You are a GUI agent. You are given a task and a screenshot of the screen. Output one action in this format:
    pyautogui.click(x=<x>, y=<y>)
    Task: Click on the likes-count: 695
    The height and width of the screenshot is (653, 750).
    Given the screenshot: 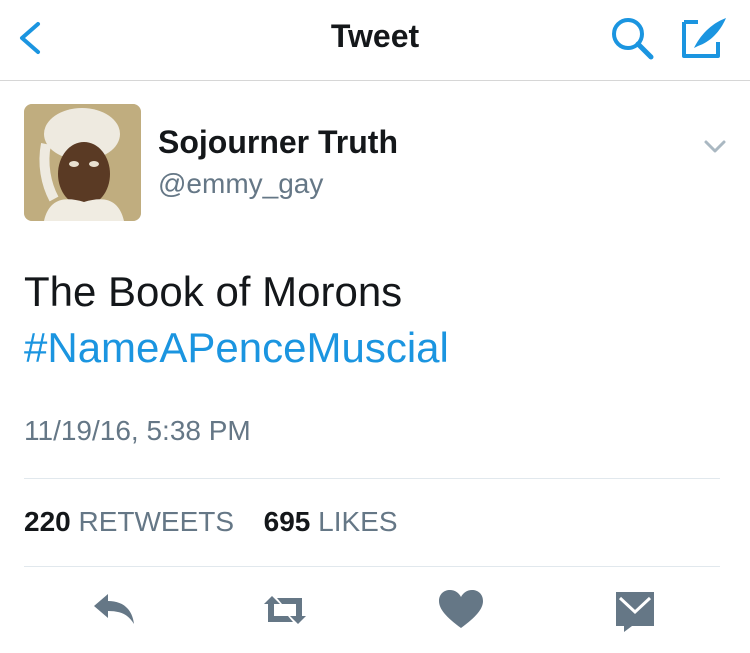 What is the action you would take?
    pyautogui.click(x=287, y=521)
    